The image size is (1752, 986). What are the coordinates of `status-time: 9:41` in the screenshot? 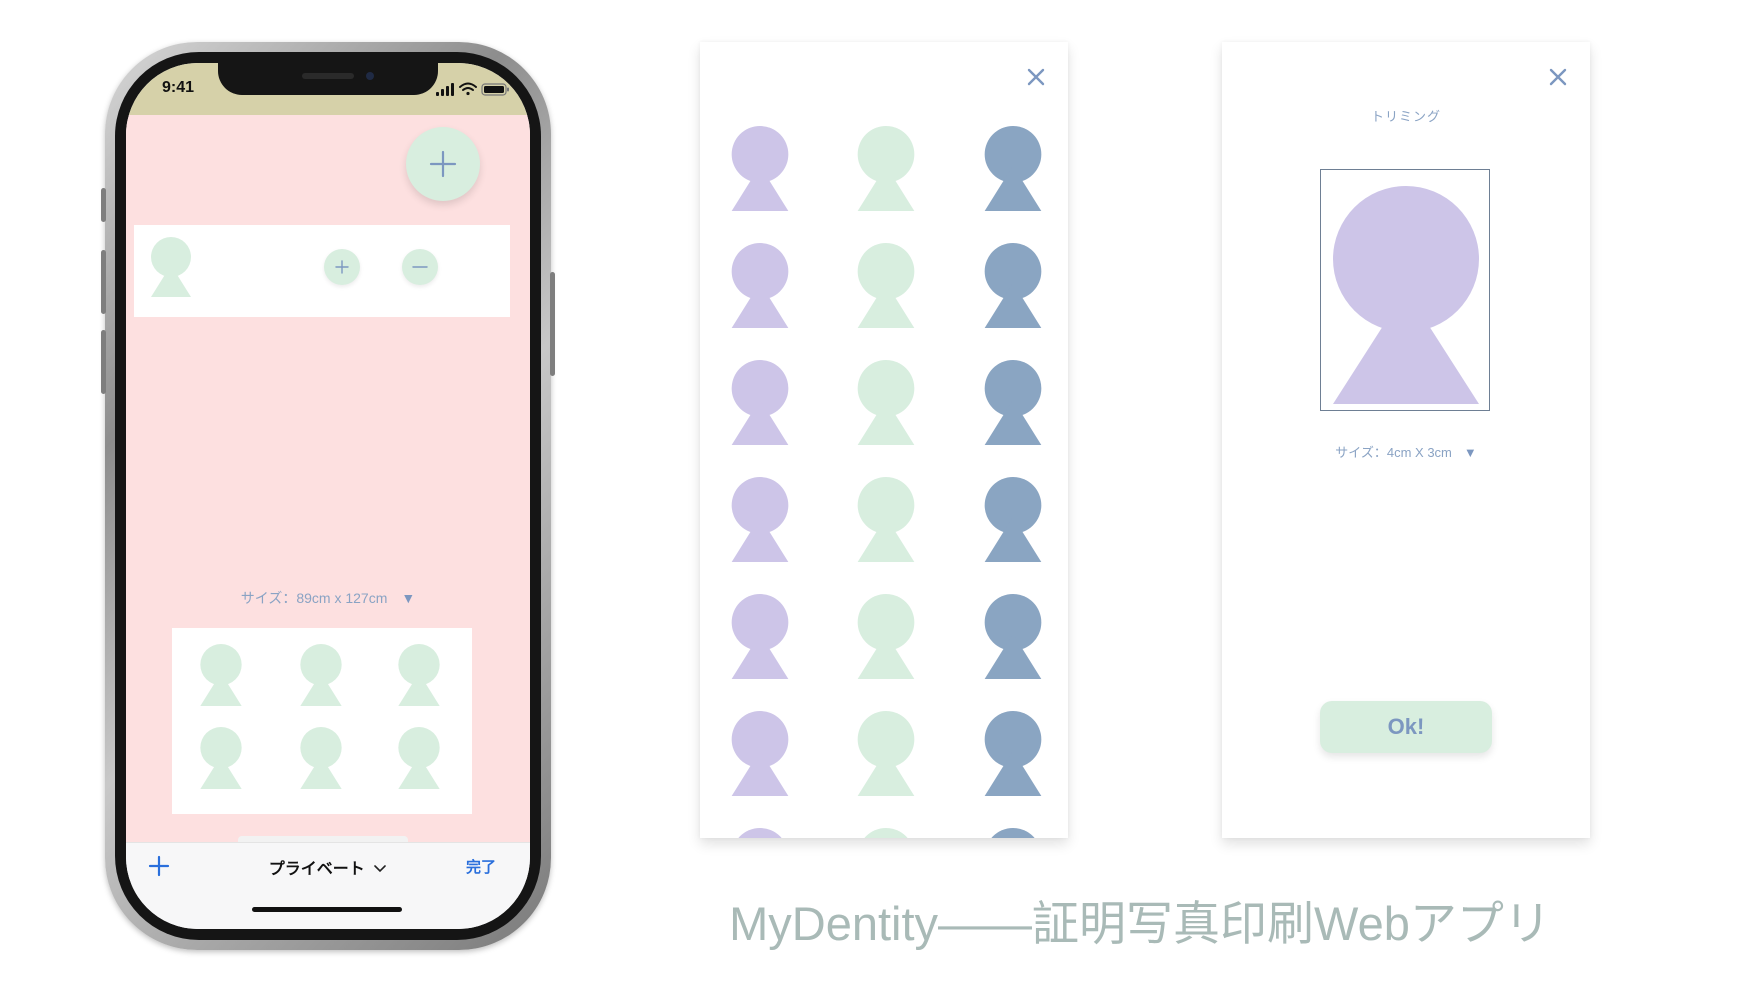 It's located at (178, 87).